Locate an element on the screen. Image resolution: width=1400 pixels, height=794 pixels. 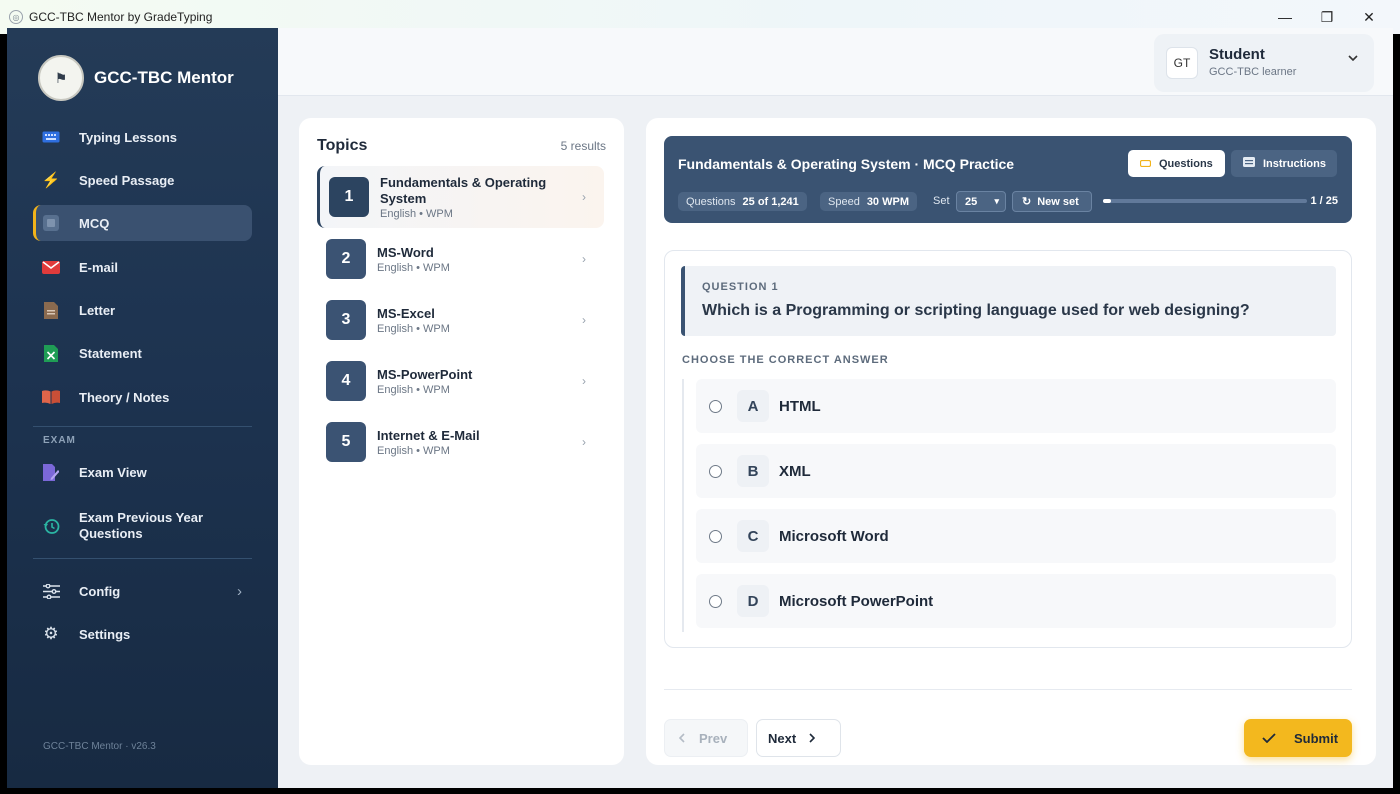
next-label: Next is located at coordinates (782, 738).